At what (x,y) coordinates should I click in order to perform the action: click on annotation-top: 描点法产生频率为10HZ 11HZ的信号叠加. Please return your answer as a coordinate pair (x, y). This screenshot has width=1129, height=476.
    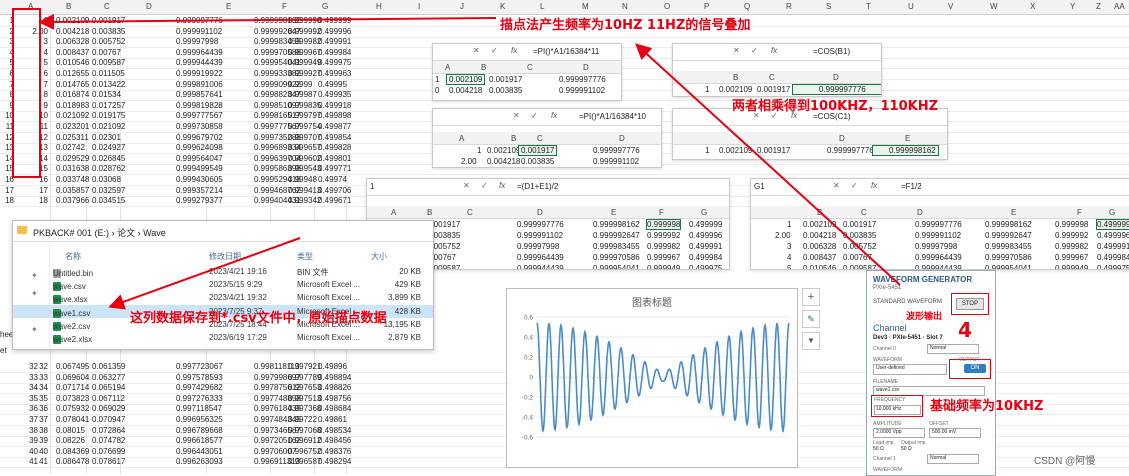
    Looking at the image, I should click on (625, 25).